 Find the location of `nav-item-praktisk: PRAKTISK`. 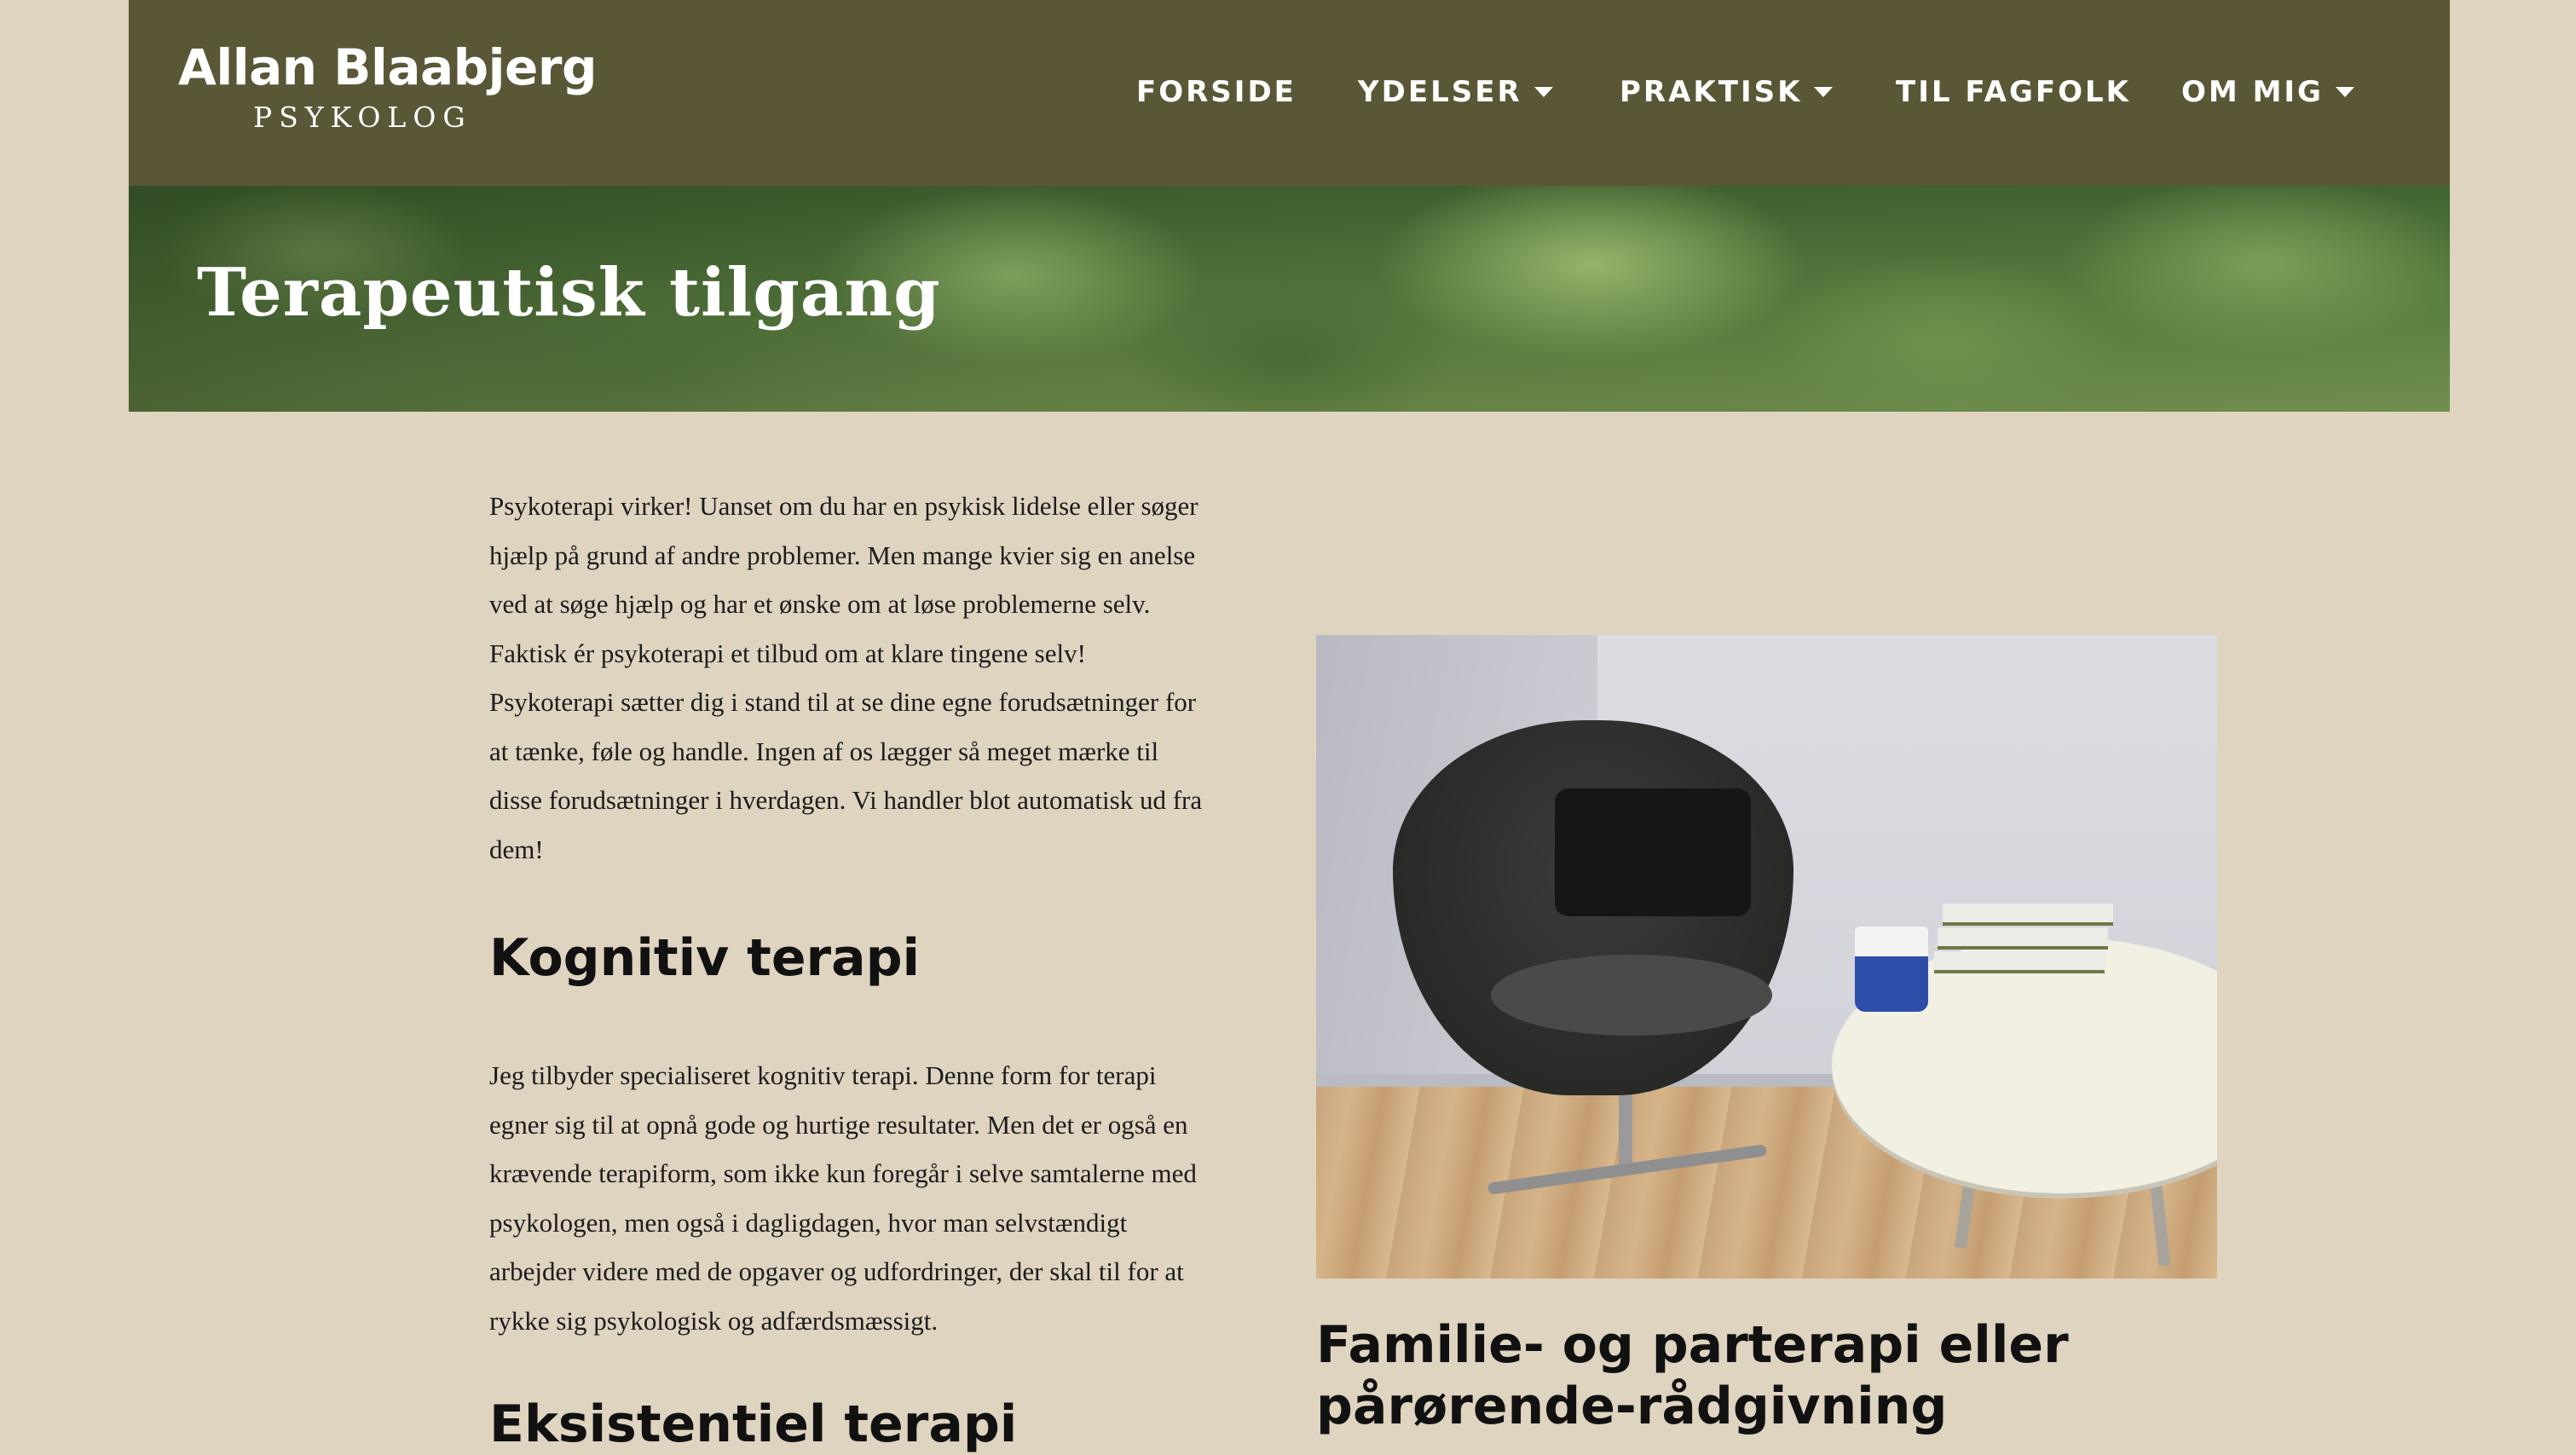

nav-item-praktisk: PRAKTISK is located at coordinates (1727, 92).